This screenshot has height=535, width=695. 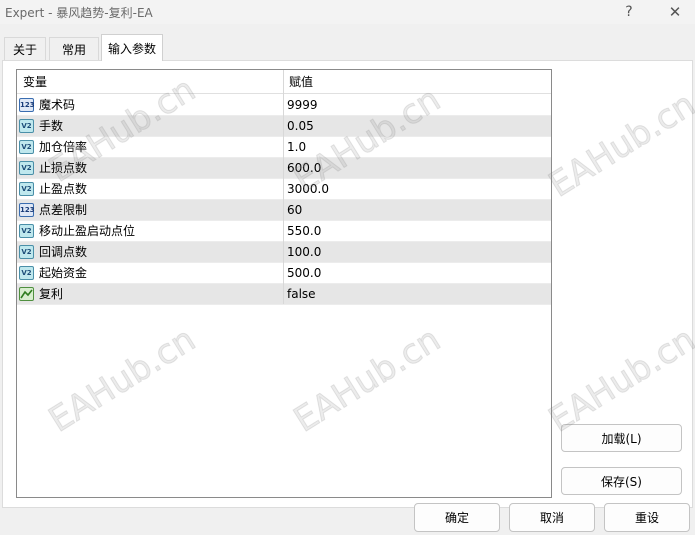 What do you see at coordinates (304, 273) in the screenshot?
I see `parameter-value: 500.0` at bounding box center [304, 273].